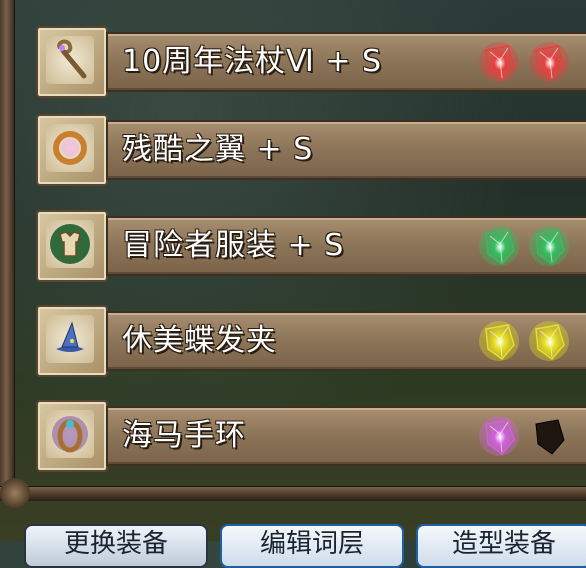 This screenshot has width=586, height=568. I want to click on item-name: 海马手环, so click(184, 435).